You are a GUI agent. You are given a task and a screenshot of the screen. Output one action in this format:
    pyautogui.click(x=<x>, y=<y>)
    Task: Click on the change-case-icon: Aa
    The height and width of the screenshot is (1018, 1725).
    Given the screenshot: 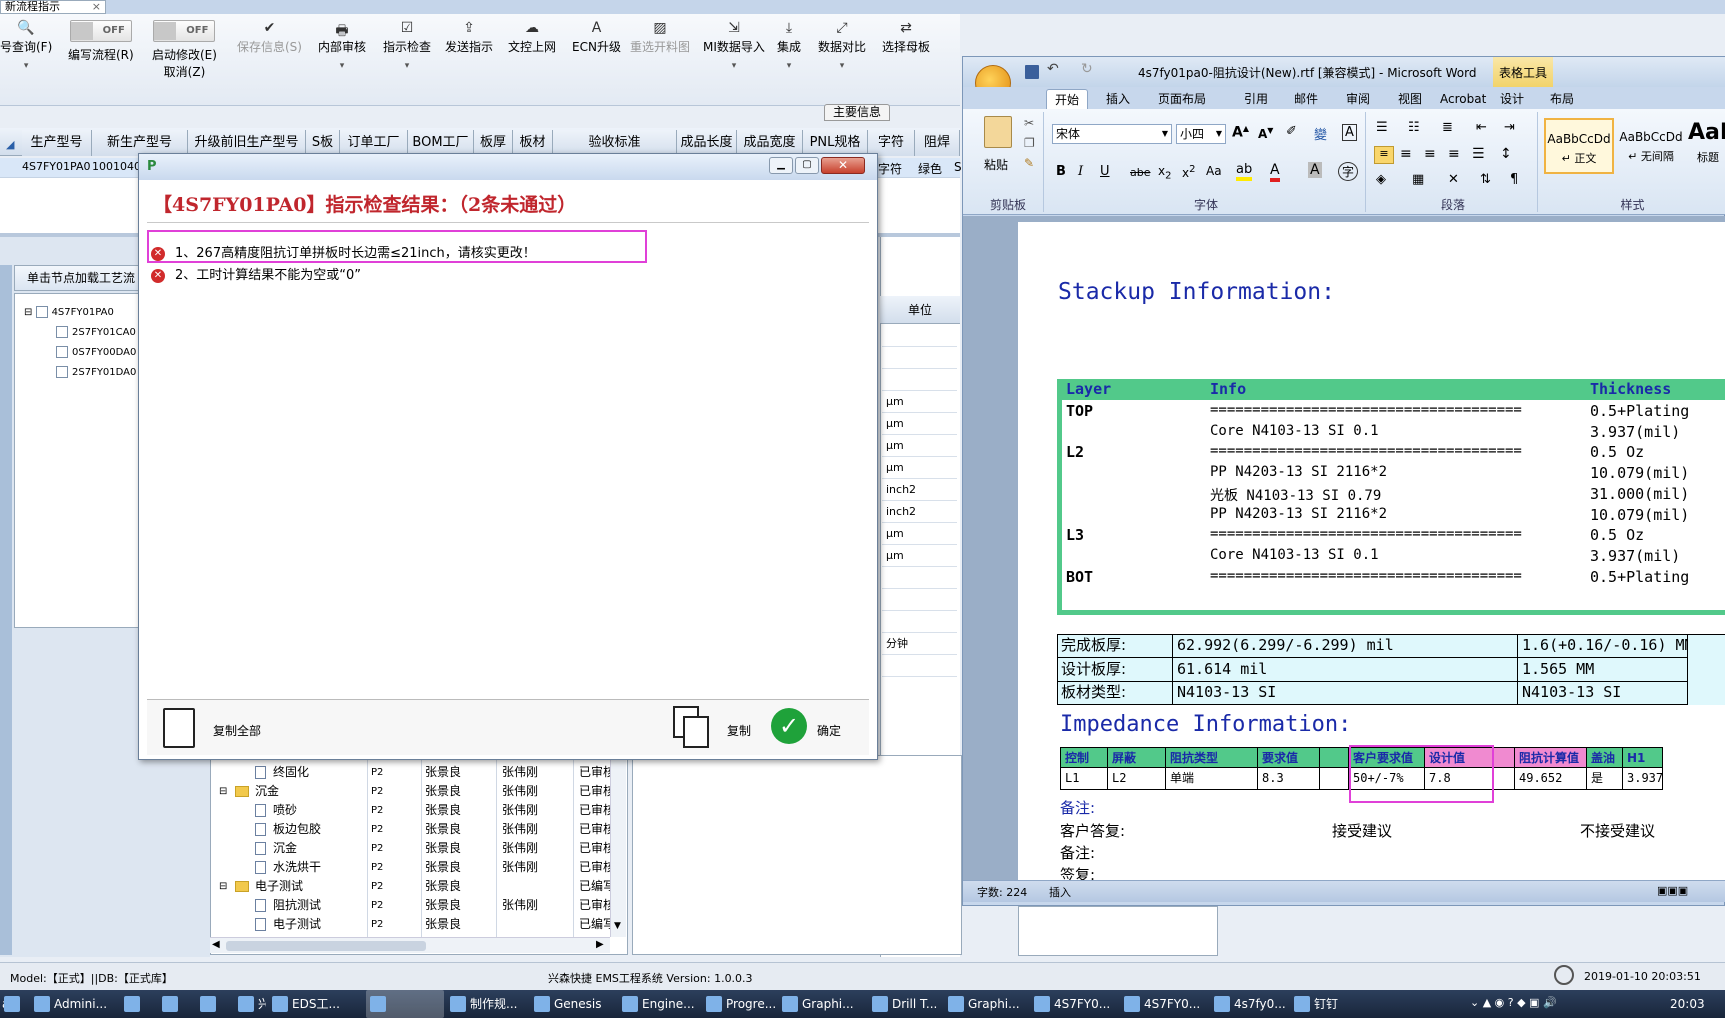 What is the action you would take?
    pyautogui.click(x=1214, y=171)
    